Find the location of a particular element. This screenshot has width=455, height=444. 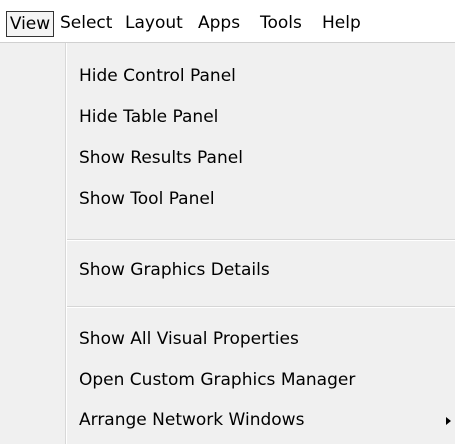

menu-item-show-all-visual-properties: Show All Visual Properties is located at coordinates (227, 339).